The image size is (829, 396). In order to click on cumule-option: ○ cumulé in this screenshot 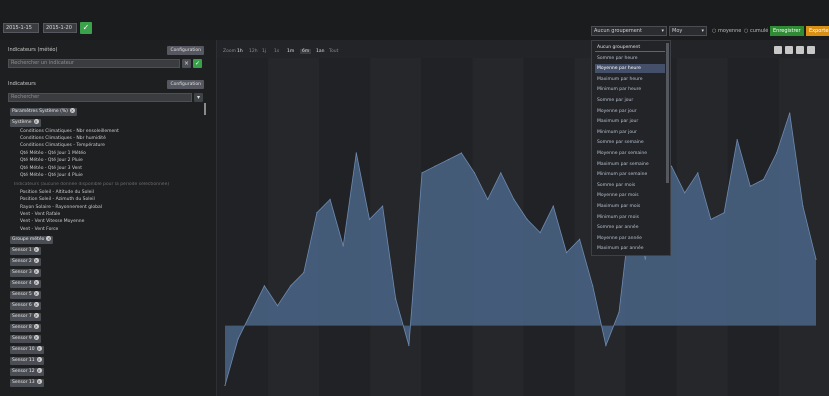, I will do `click(756, 31)`.